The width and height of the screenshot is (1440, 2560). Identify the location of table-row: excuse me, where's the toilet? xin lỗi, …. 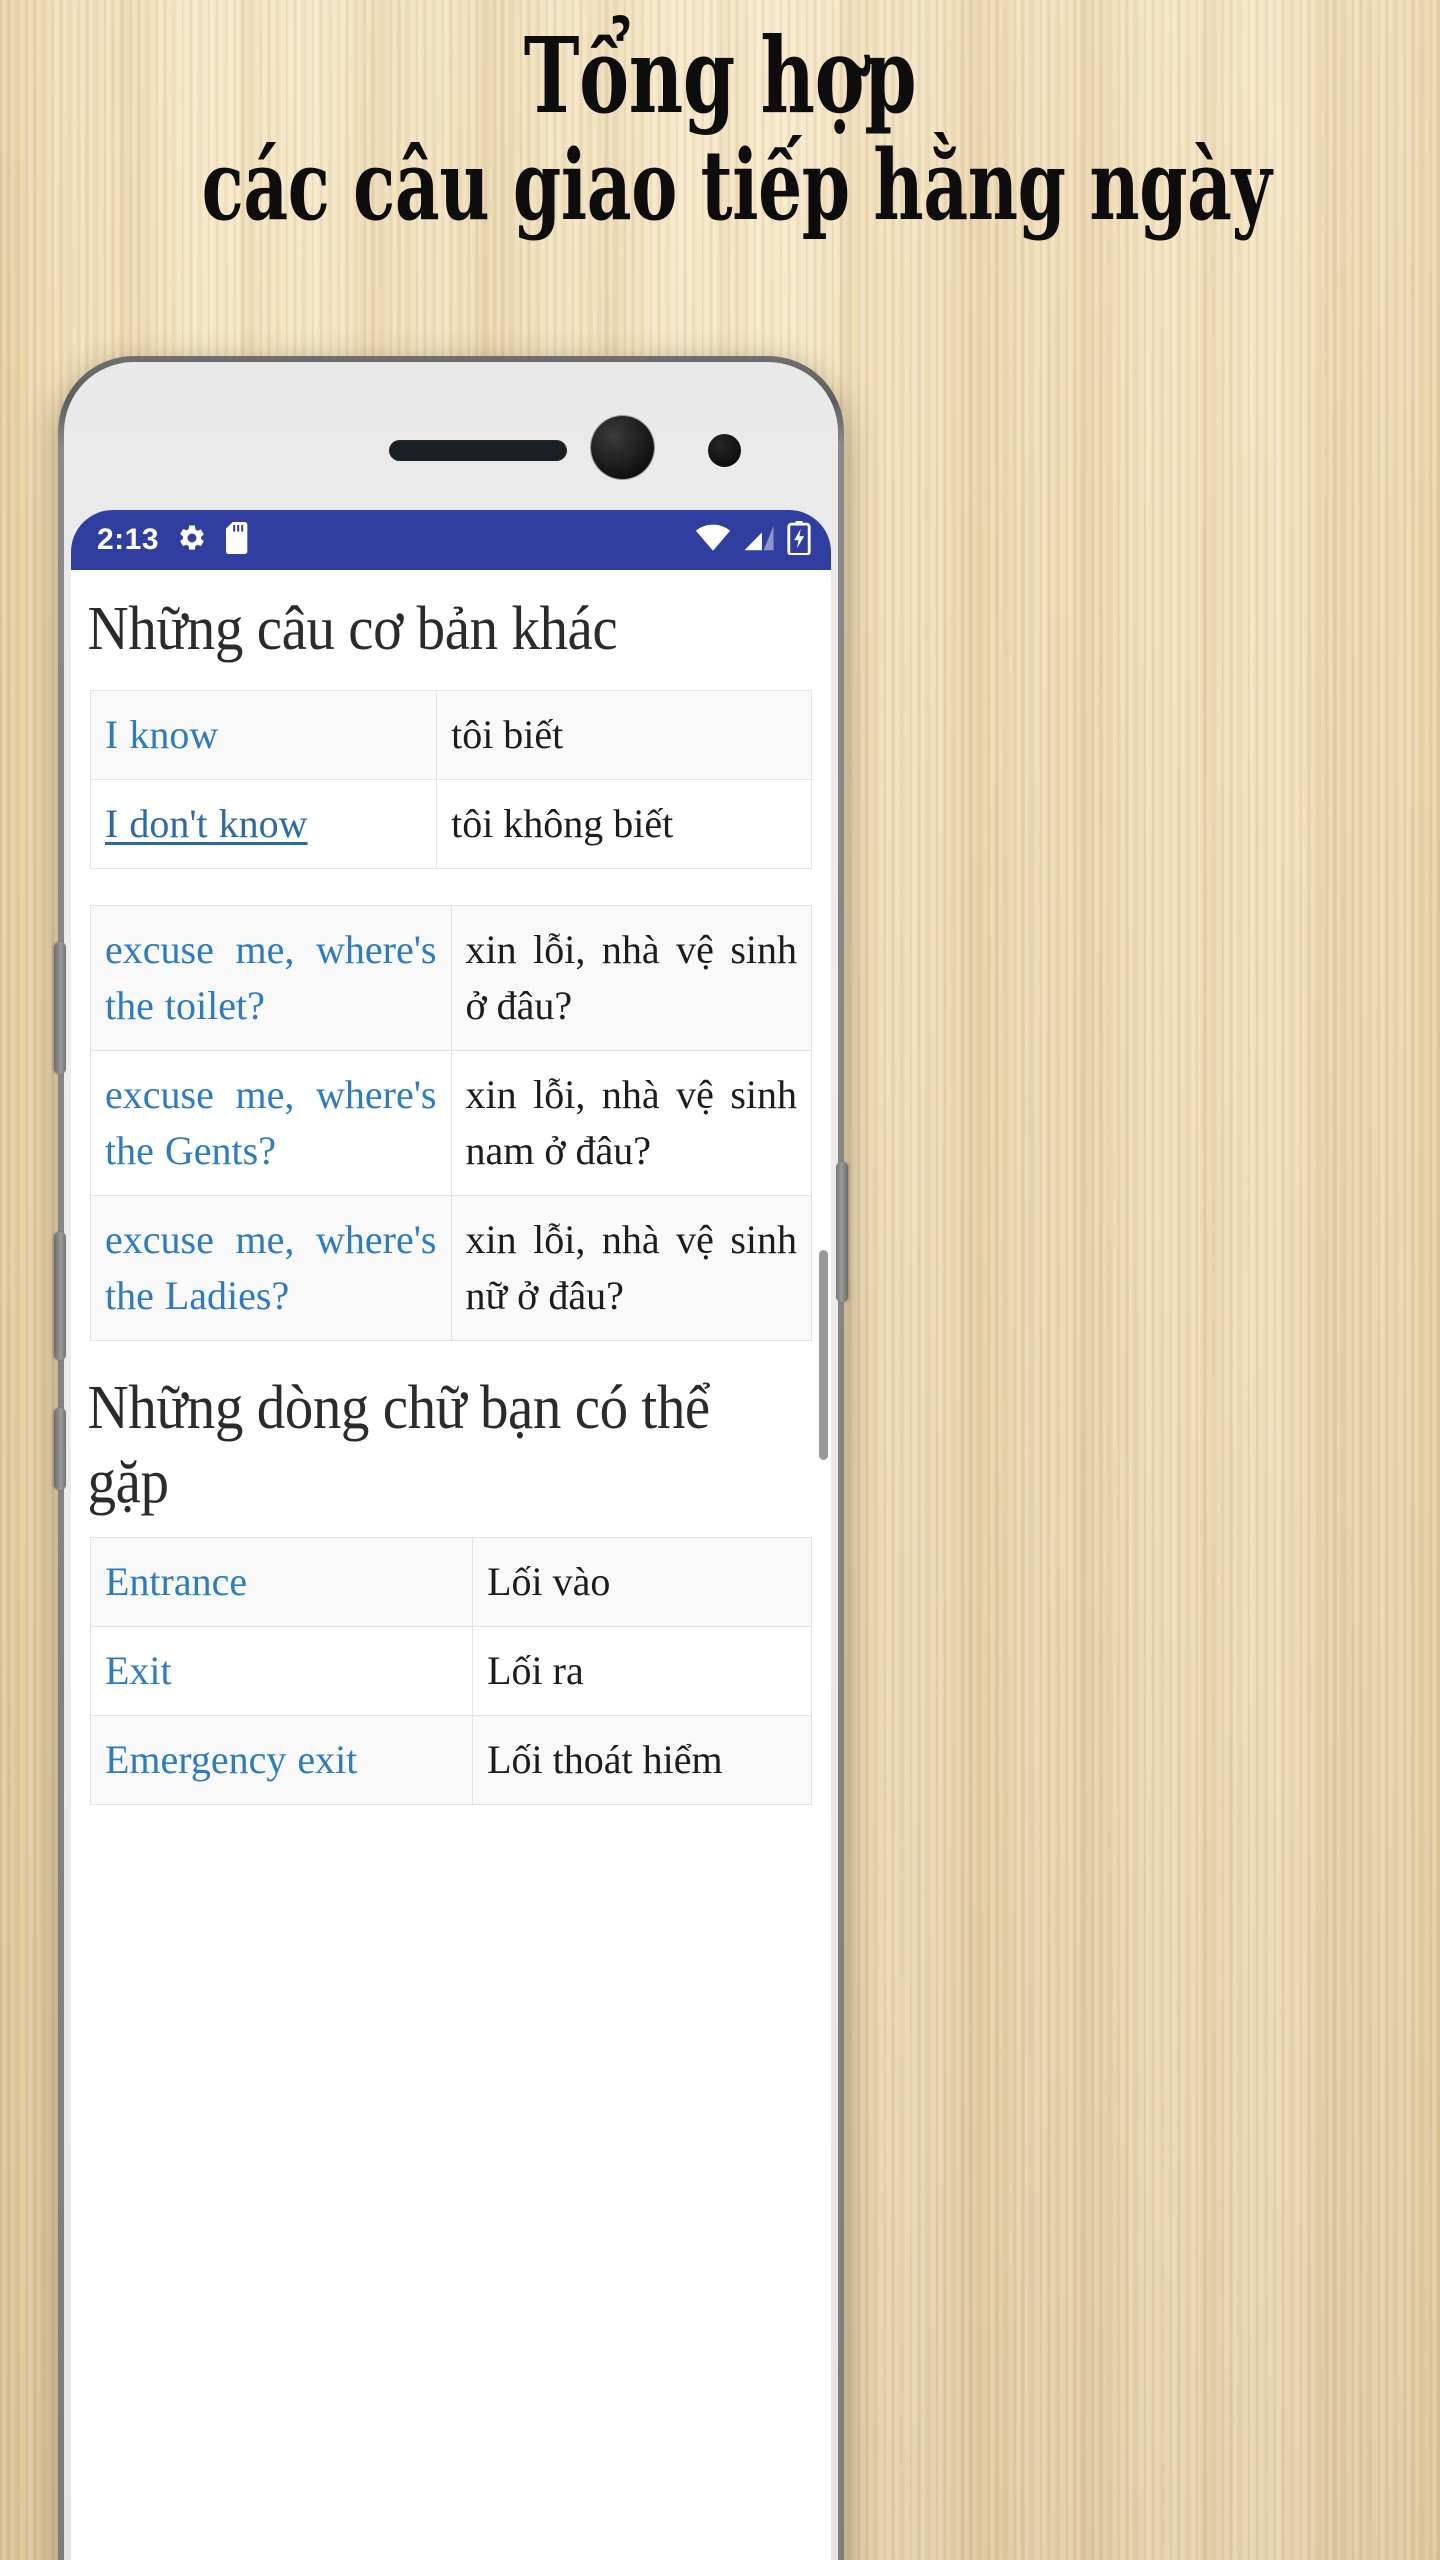
(451, 978).